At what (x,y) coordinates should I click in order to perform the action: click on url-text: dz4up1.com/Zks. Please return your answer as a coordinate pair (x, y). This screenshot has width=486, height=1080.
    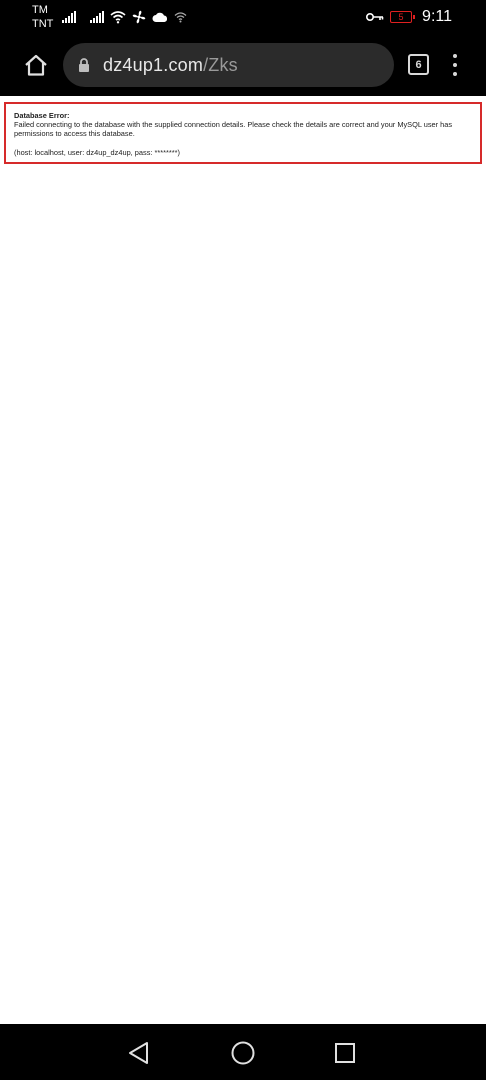
    Looking at the image, I should click on (170, 65).